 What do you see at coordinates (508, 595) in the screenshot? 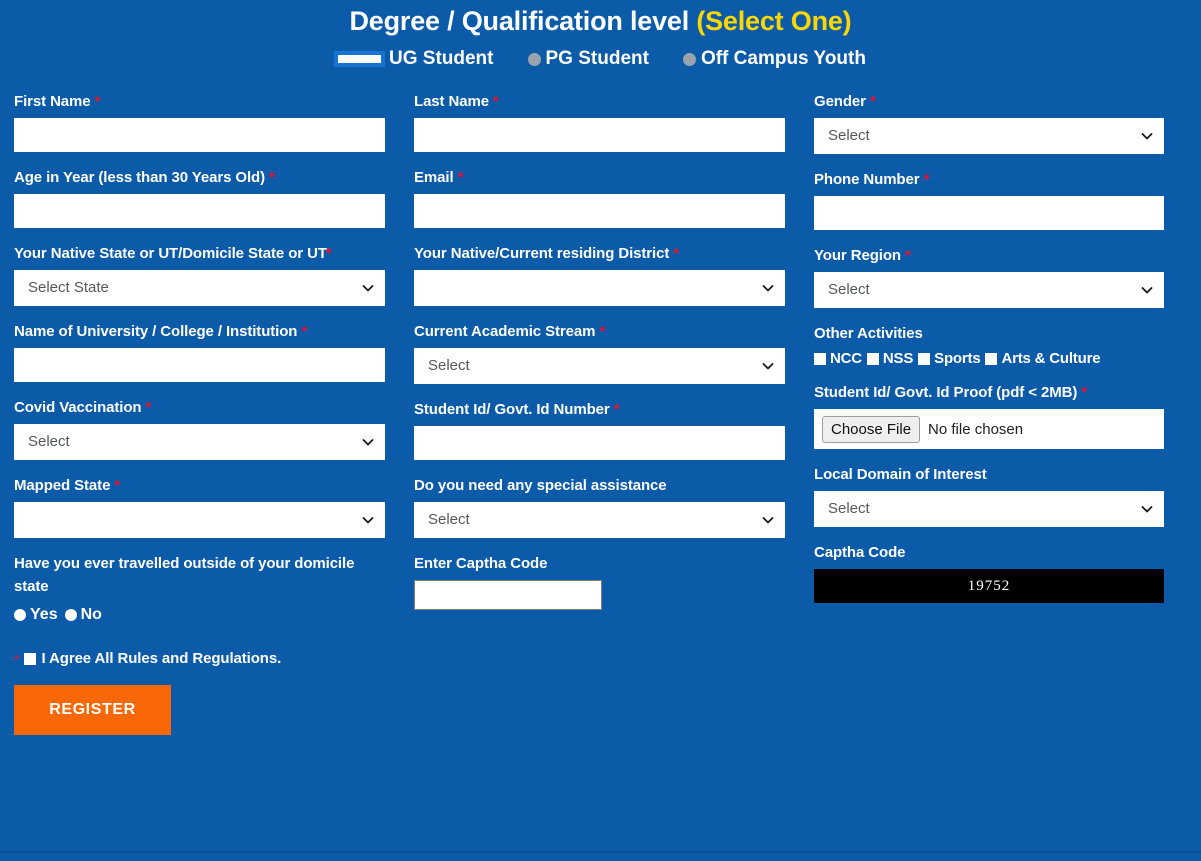
I see `captcha-input` at bounding box center [508, 595].